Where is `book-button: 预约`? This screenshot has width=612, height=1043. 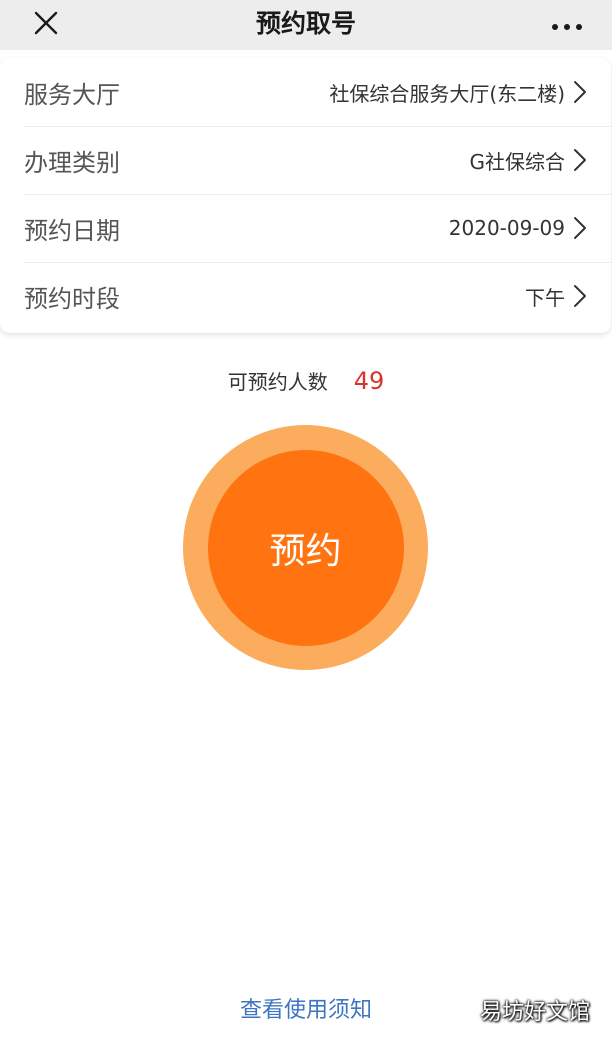 book-button: 预约 is located at coordinates (305, 547).